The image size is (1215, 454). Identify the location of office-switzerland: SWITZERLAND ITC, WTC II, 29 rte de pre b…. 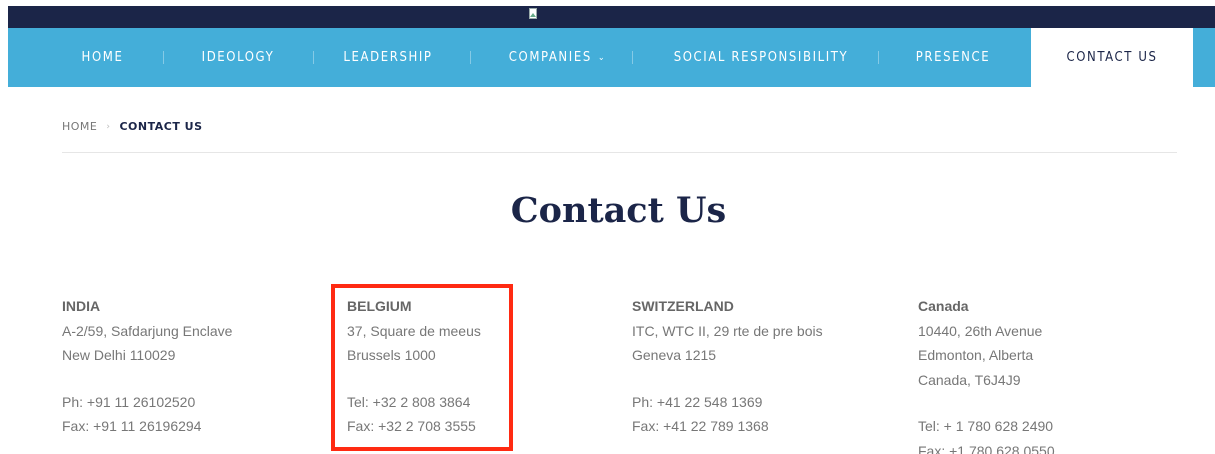
(757, 366).